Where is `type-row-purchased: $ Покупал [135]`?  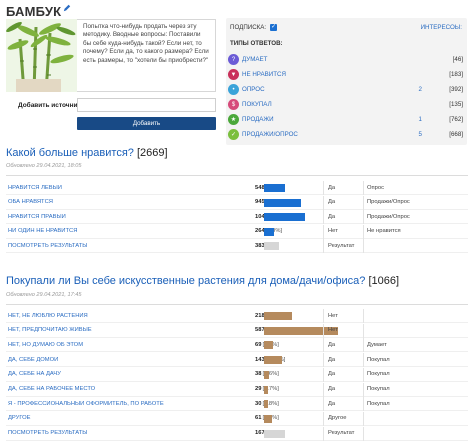
type-row-purchased: $ Покупал [135] is located at coordinates (346, 104).